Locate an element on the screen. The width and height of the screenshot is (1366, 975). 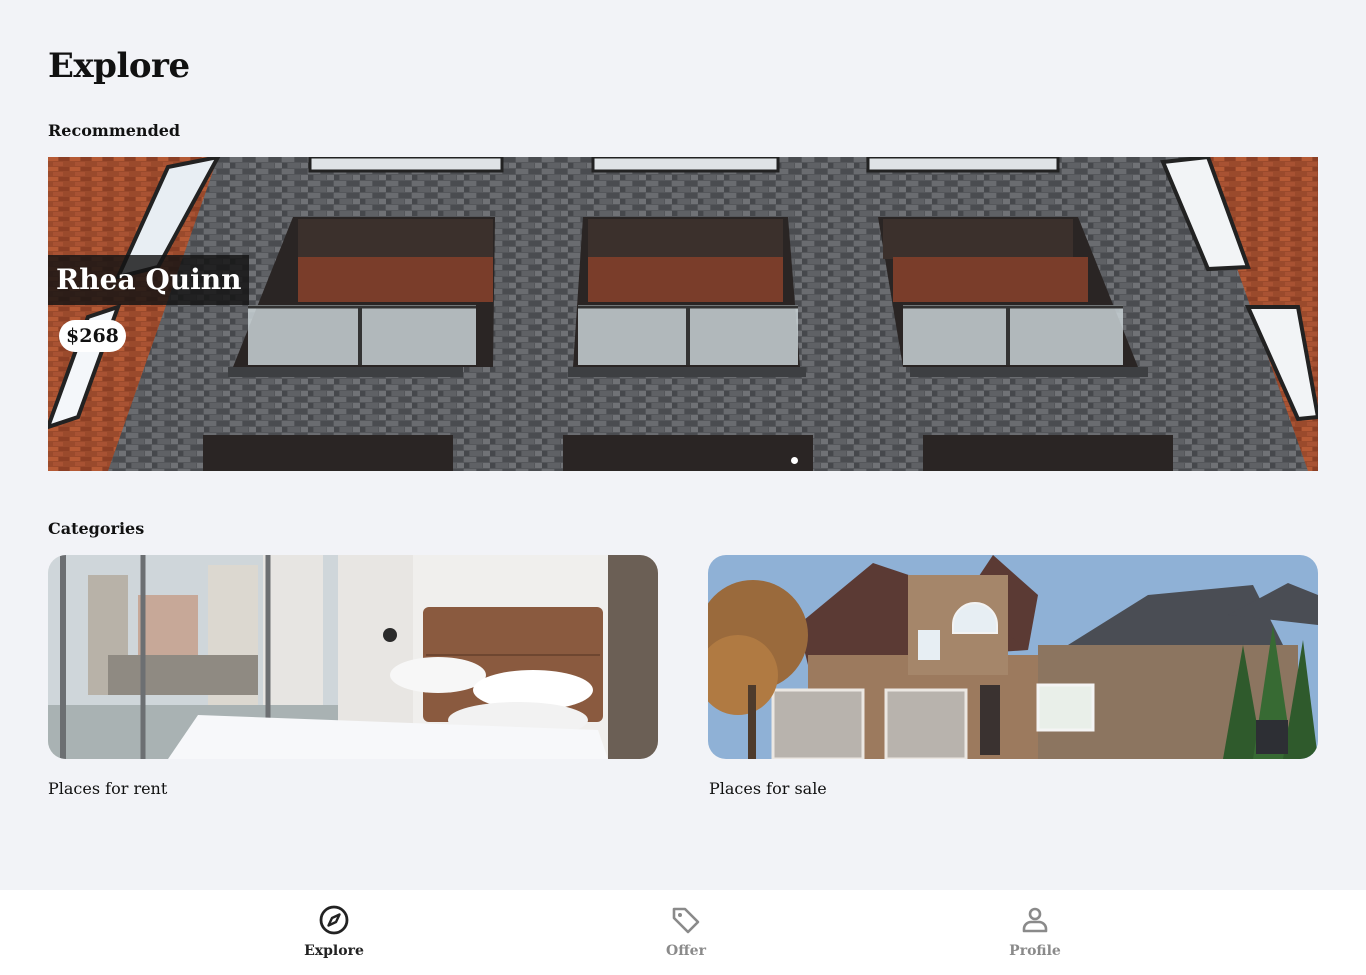
compass-icon is located at coordinates (334, 920).